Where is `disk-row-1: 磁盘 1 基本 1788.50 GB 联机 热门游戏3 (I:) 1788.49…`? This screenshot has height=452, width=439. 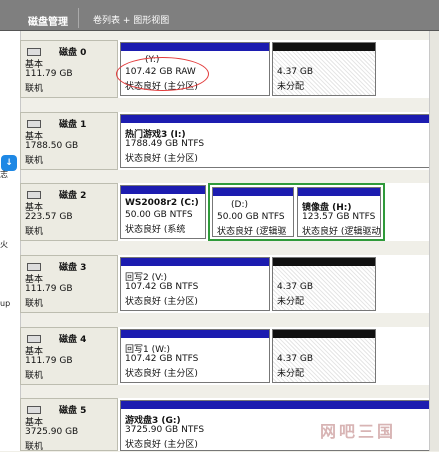
disk-row-1: 磁盘 1 基本 1788.50 GB 联机 热门游戏3 (I:) 1788.49… is located at coordinates (229, 141).